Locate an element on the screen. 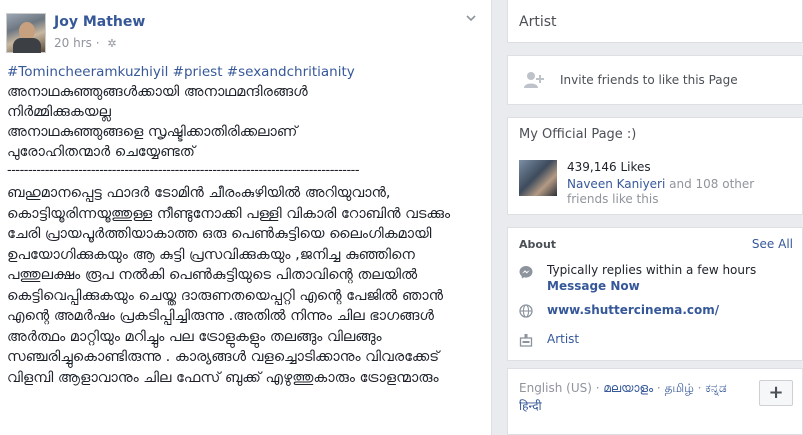  add-language-button: + is located at coordinates (776, 393).